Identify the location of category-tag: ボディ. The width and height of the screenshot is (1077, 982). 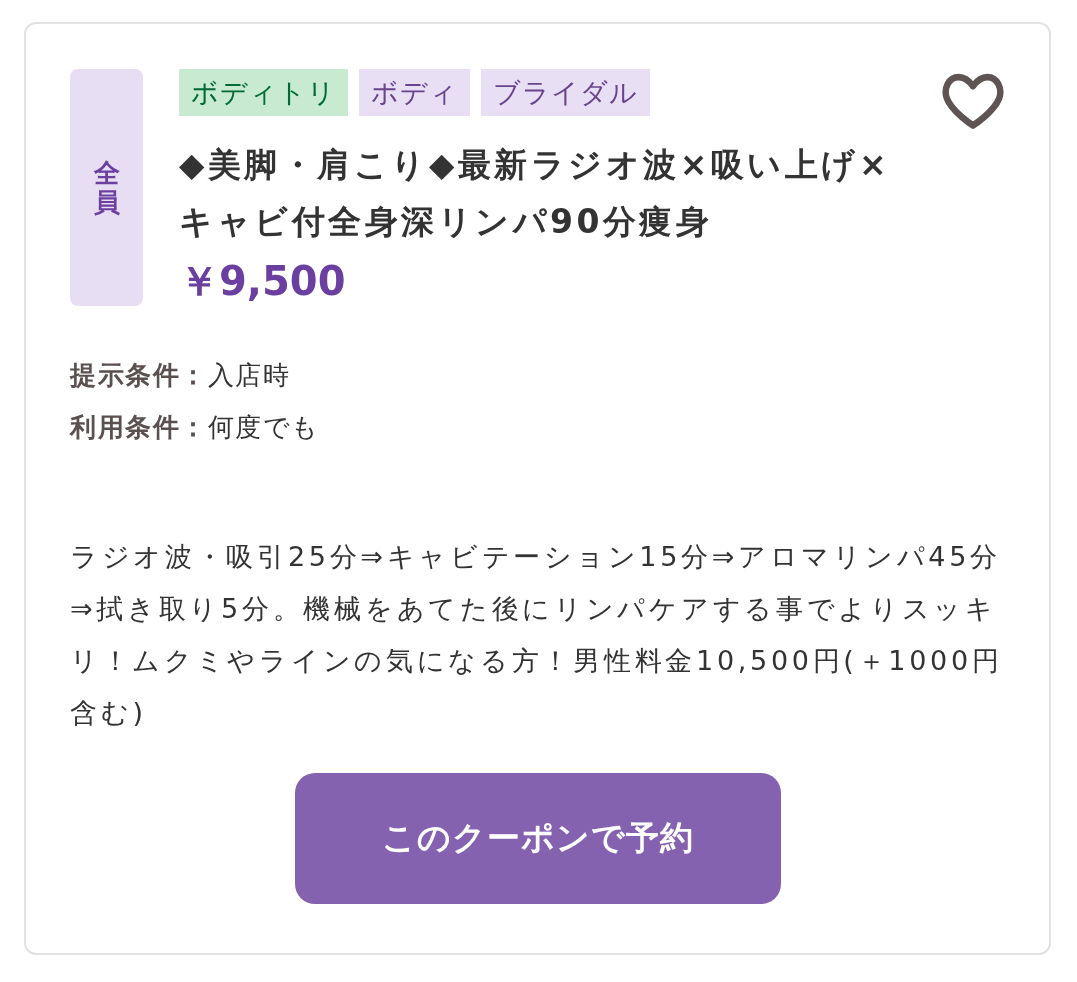
(414, 92).